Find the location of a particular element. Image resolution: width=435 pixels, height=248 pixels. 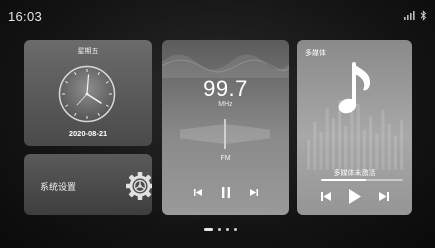

system-settings-card: 系统设置 is located at coordinates (88, 184).